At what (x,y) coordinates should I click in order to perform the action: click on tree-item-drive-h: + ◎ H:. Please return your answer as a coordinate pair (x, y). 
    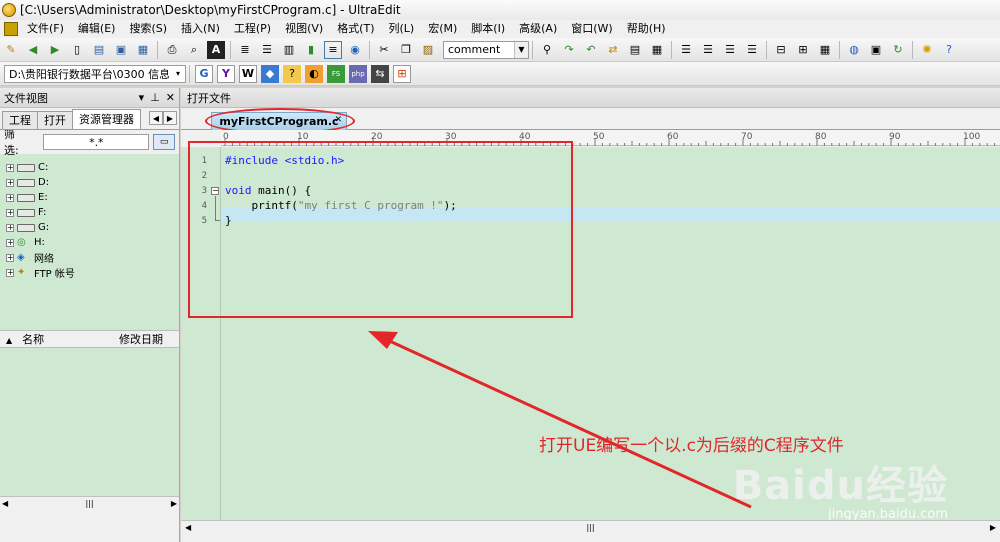
    Looking at the image, I should click on (89, 242).